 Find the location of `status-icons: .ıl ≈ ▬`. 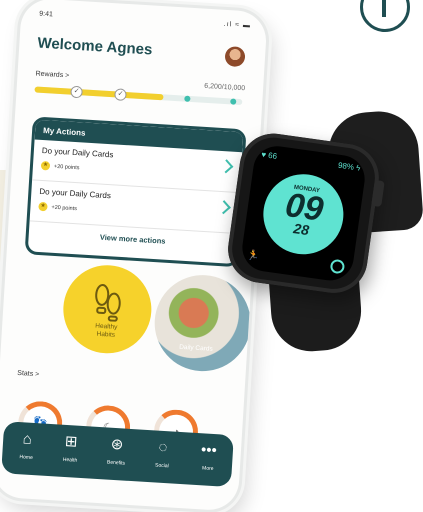

status-icons: .ıl ≈ ▬ is located at coordinates (237, 25).